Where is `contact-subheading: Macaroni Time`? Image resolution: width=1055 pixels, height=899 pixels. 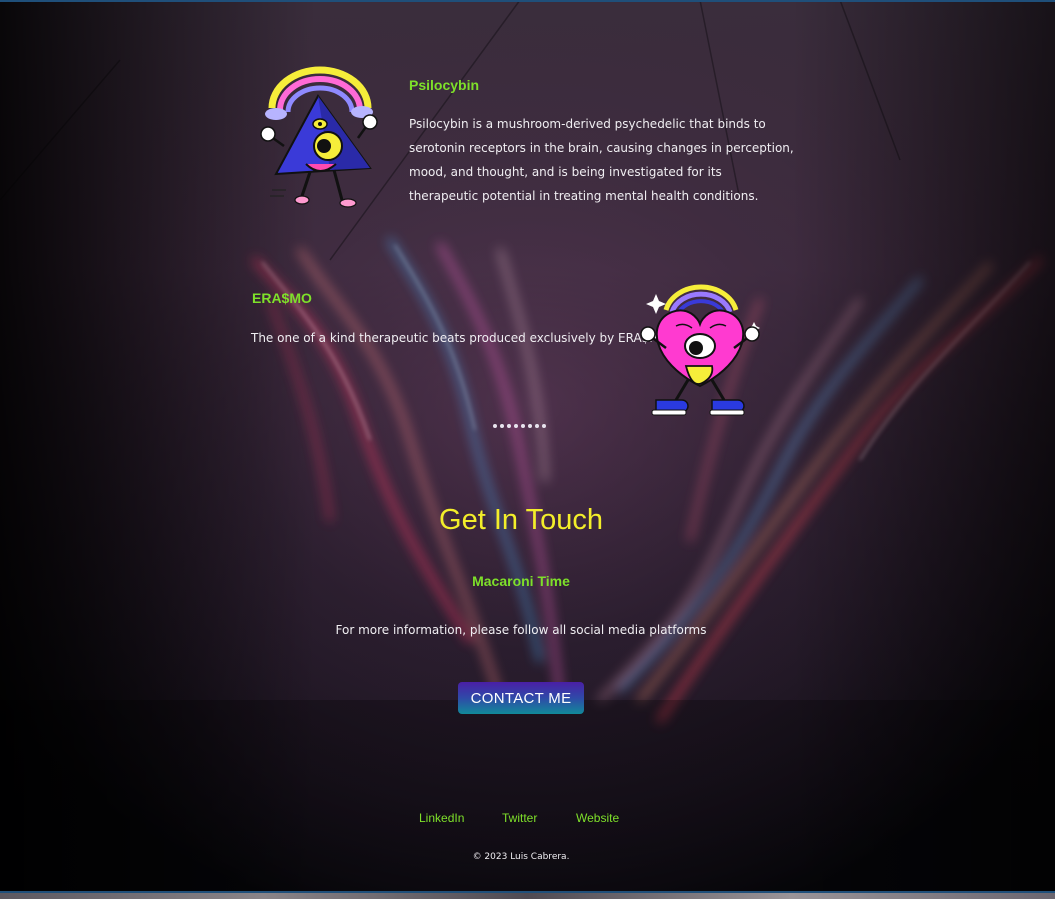
contact-subheading: Macaroni Time is located at coordinates (521, 581).